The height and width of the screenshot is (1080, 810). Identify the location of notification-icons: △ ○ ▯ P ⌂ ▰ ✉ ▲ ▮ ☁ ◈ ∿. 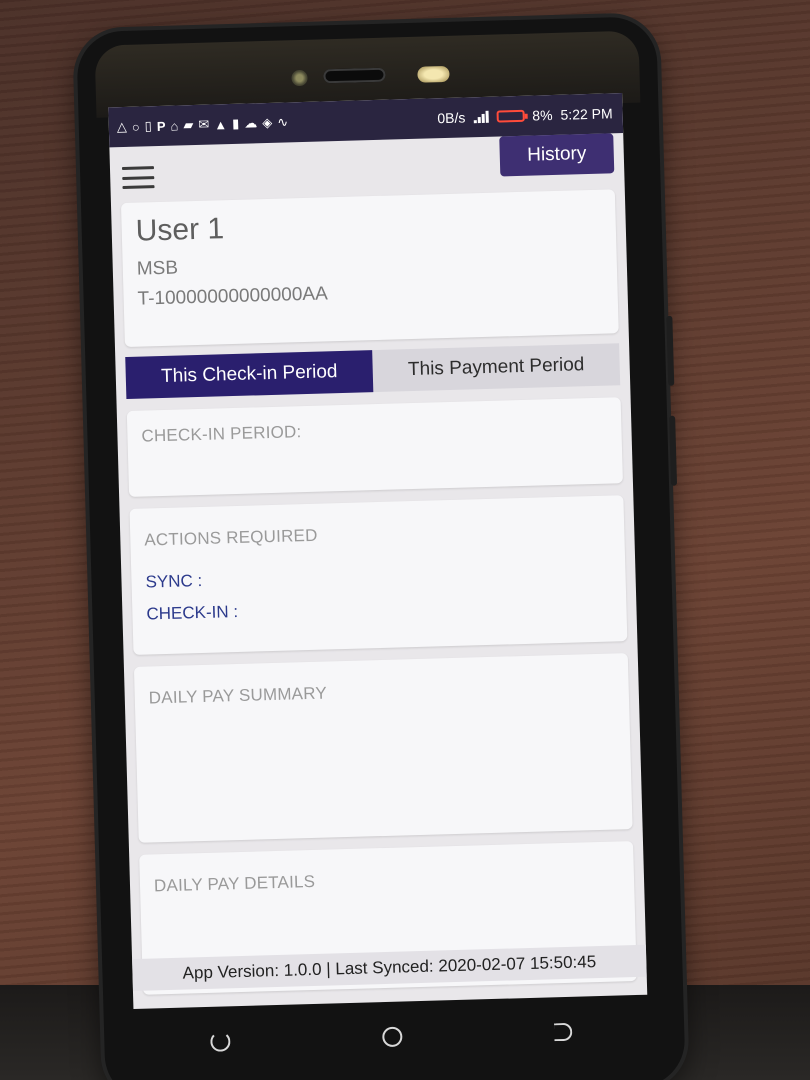
(203, 124).